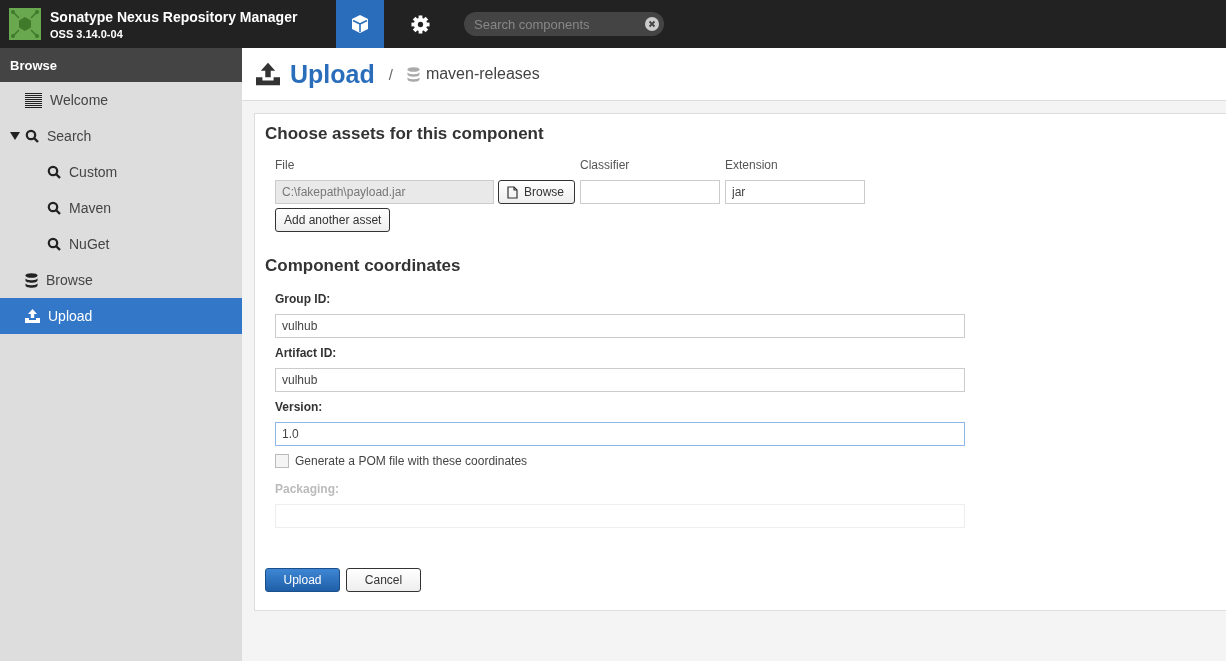 This screenshot has height=661, width=1226. I want to click on app-version: OSS 3.14.0-04, so click(87, 33).